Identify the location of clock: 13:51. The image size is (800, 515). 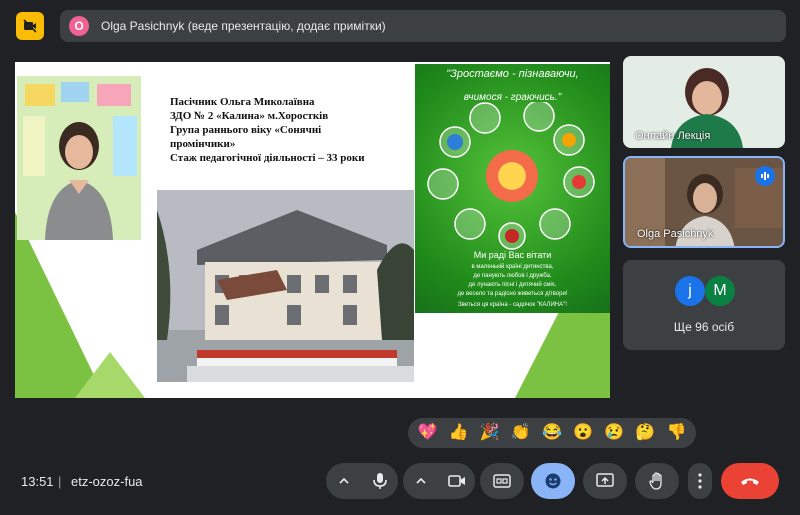
(37, 481).